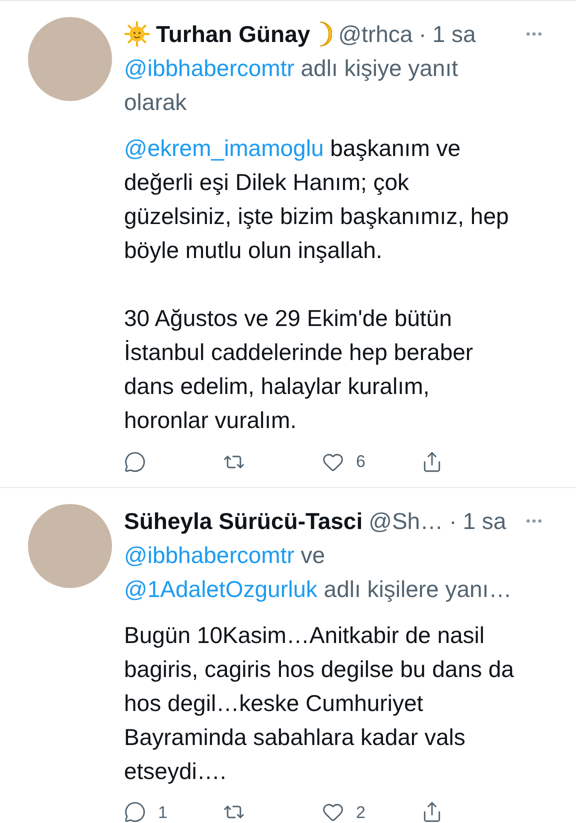 The width and height of the screenshot is (576, 823). I want to click on like-button: 6, so click(344, 461).